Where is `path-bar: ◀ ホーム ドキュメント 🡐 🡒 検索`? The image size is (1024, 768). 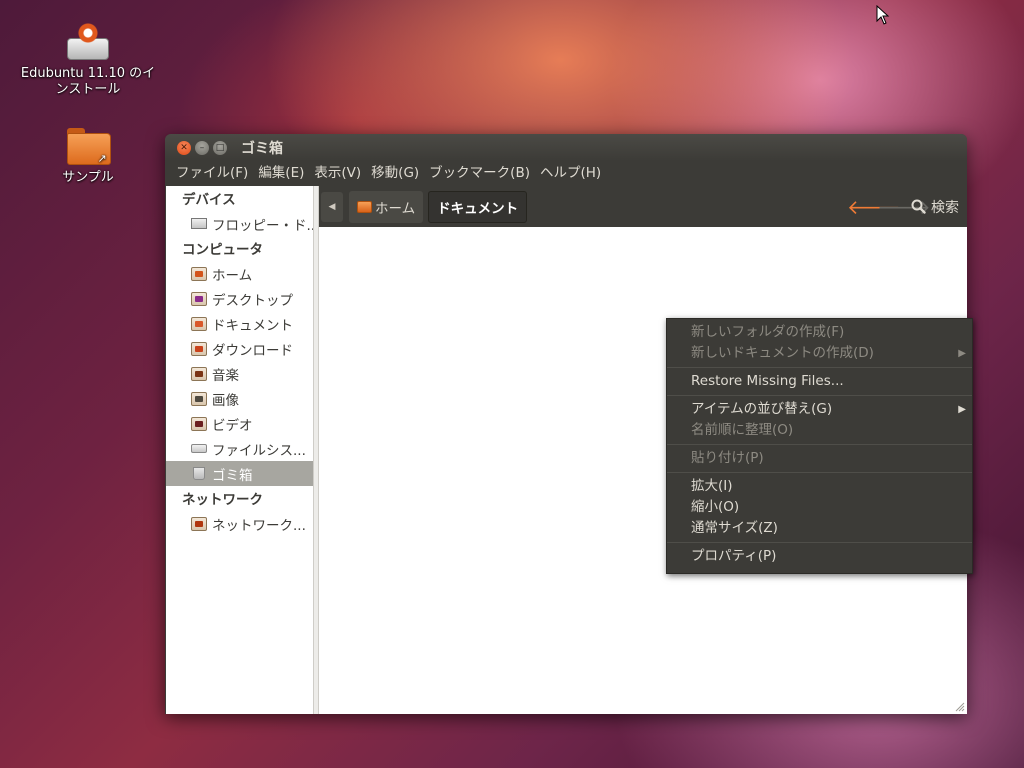 path-bar: ◀ ホーム ドキュメント 🡐 🡒 検索 is located at coordinates (643, 206).